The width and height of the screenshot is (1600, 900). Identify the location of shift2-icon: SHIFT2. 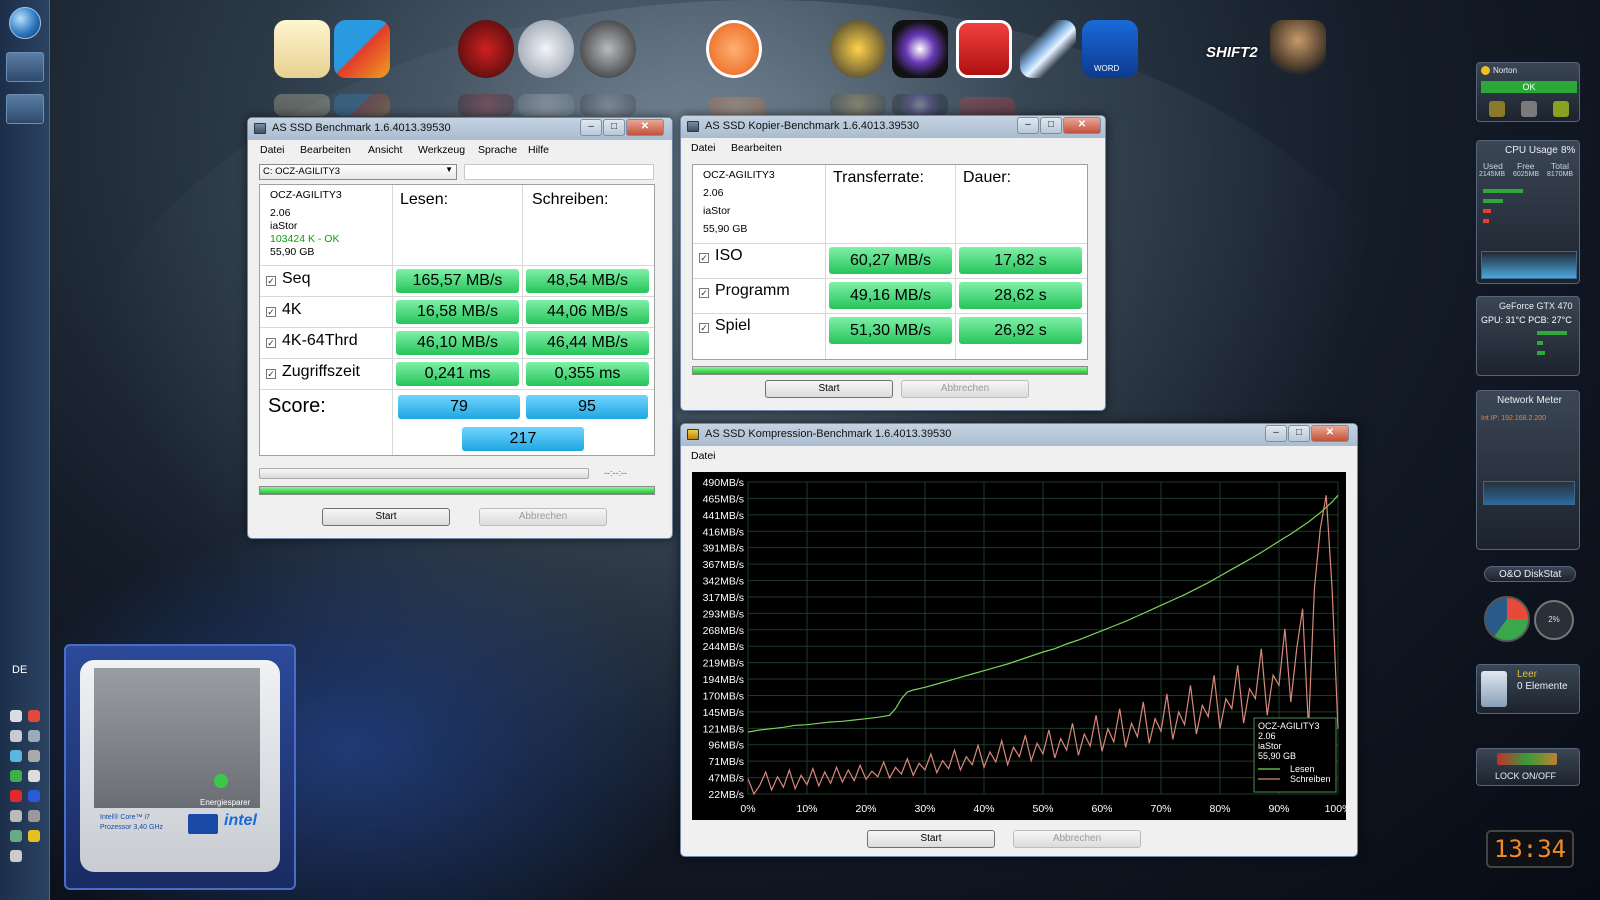
(1232, 52).